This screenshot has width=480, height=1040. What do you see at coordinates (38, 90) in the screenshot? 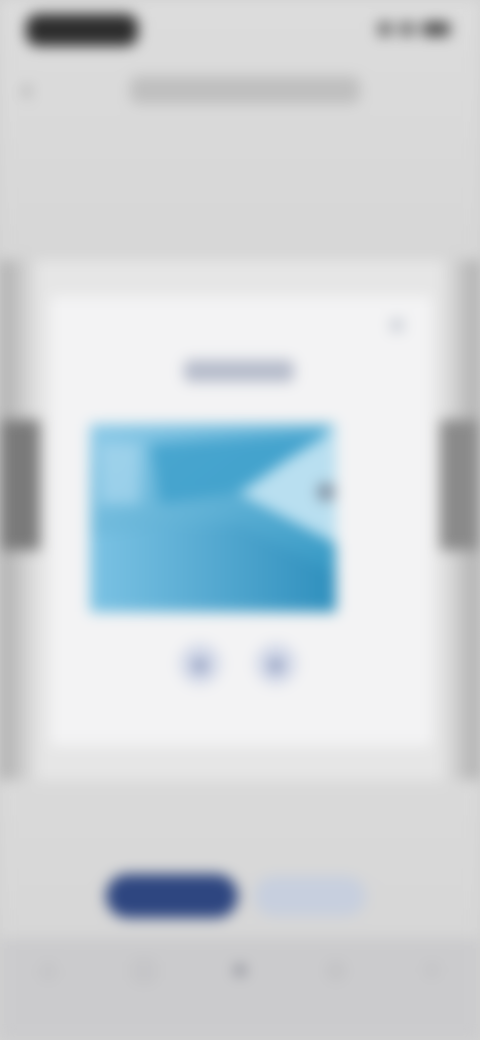
I see `back-arrow-icon: ‹` at bounding box center [38, 90].